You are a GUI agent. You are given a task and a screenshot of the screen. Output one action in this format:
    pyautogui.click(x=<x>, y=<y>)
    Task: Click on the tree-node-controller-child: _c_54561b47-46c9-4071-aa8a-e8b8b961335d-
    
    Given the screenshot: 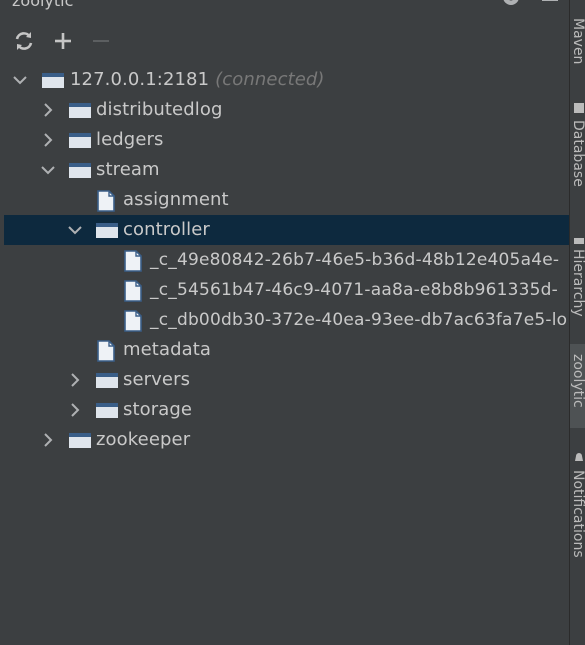 What is the action you would take?
    pyautogui.click(x=284, y=290)
    